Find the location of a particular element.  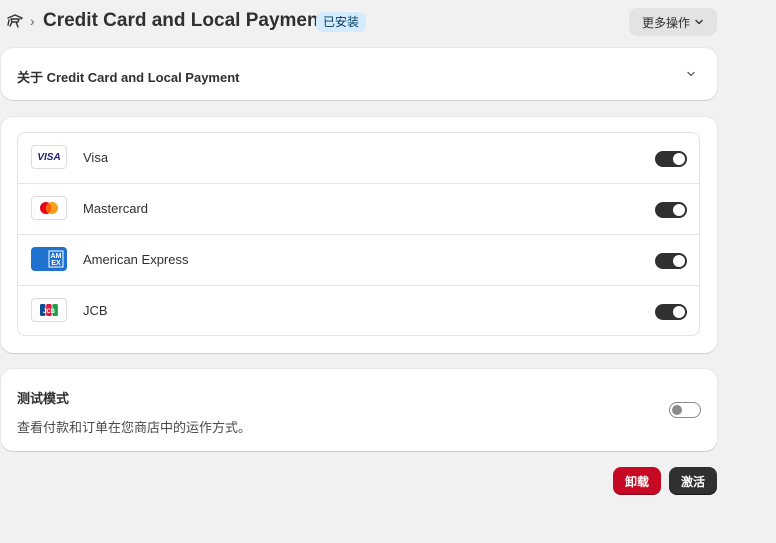

visa-logo: VISA is located at coordinates (49, 157).